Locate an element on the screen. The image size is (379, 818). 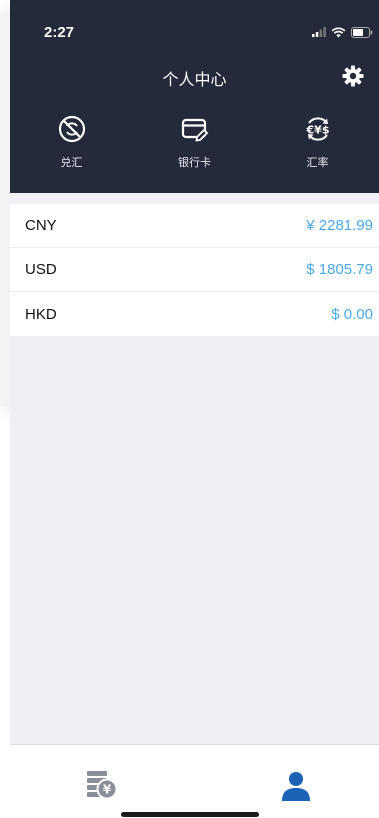
action-bank-card: 银行卡 is located at coordinates (194, 147).